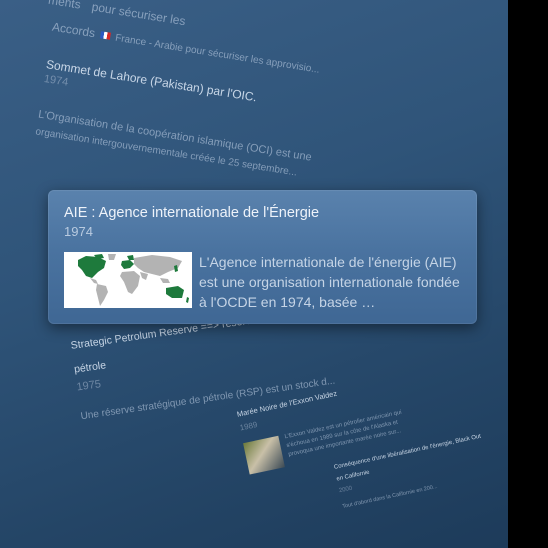 This screenshot has height=548, width=548. What do you see at coordinates (345, 490) in the screenshot?
I see `entry-crisis-year: 2000` at bounding box center [345, 490].